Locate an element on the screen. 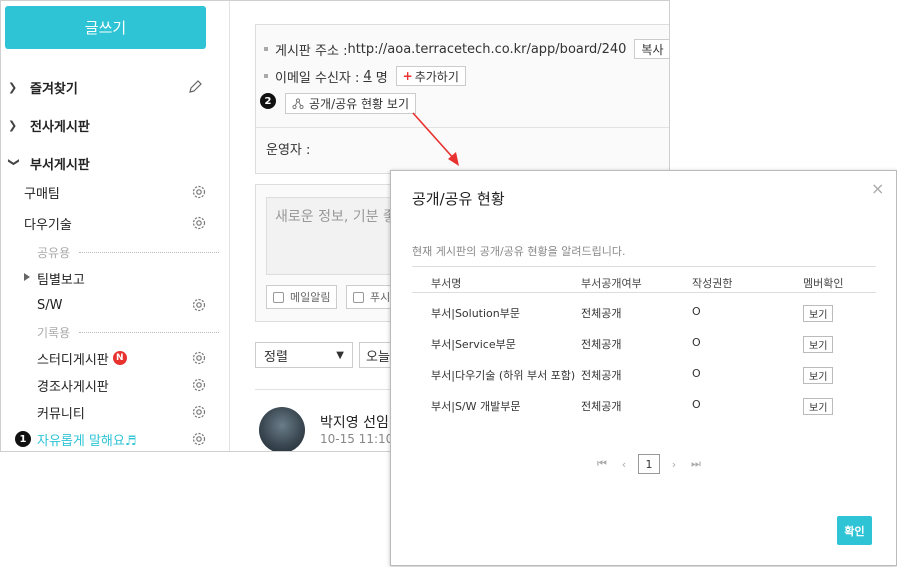 The height and width of the screenshot is (567, 897). pencil-icon is located at coordinates (195, 87).